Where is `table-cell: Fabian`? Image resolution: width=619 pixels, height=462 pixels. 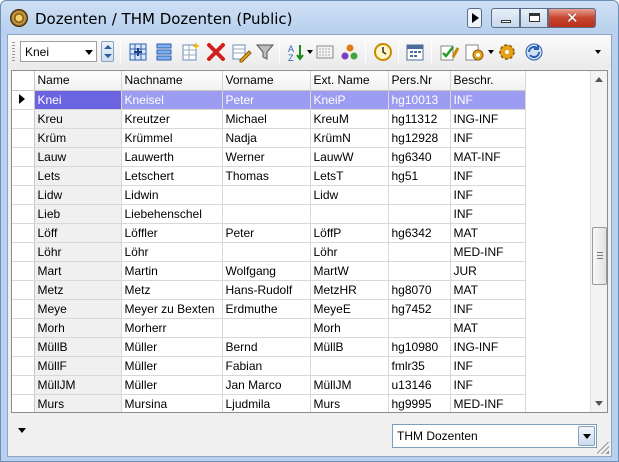
table-cell: Fabian is located at coordinates (266, 366).